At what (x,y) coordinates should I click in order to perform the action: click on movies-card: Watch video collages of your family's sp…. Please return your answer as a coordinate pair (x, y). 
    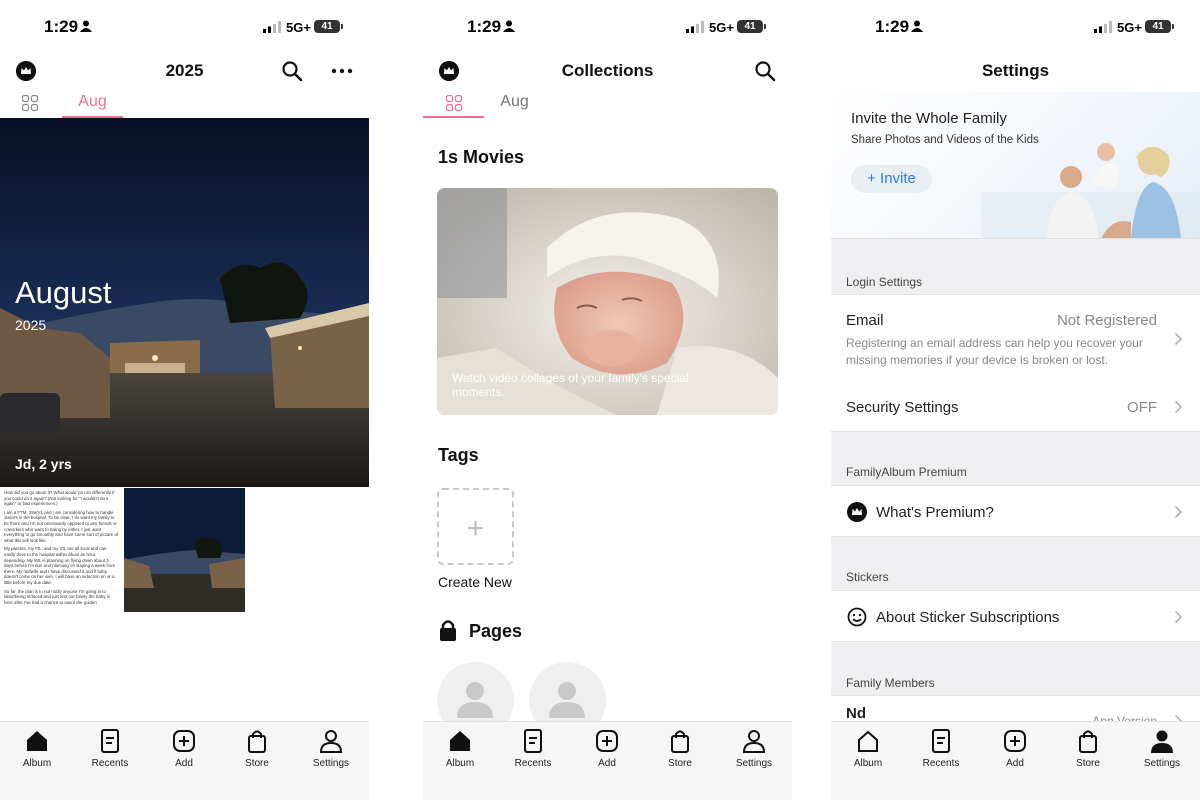
    Looking at the image, I should click on (607, 301).